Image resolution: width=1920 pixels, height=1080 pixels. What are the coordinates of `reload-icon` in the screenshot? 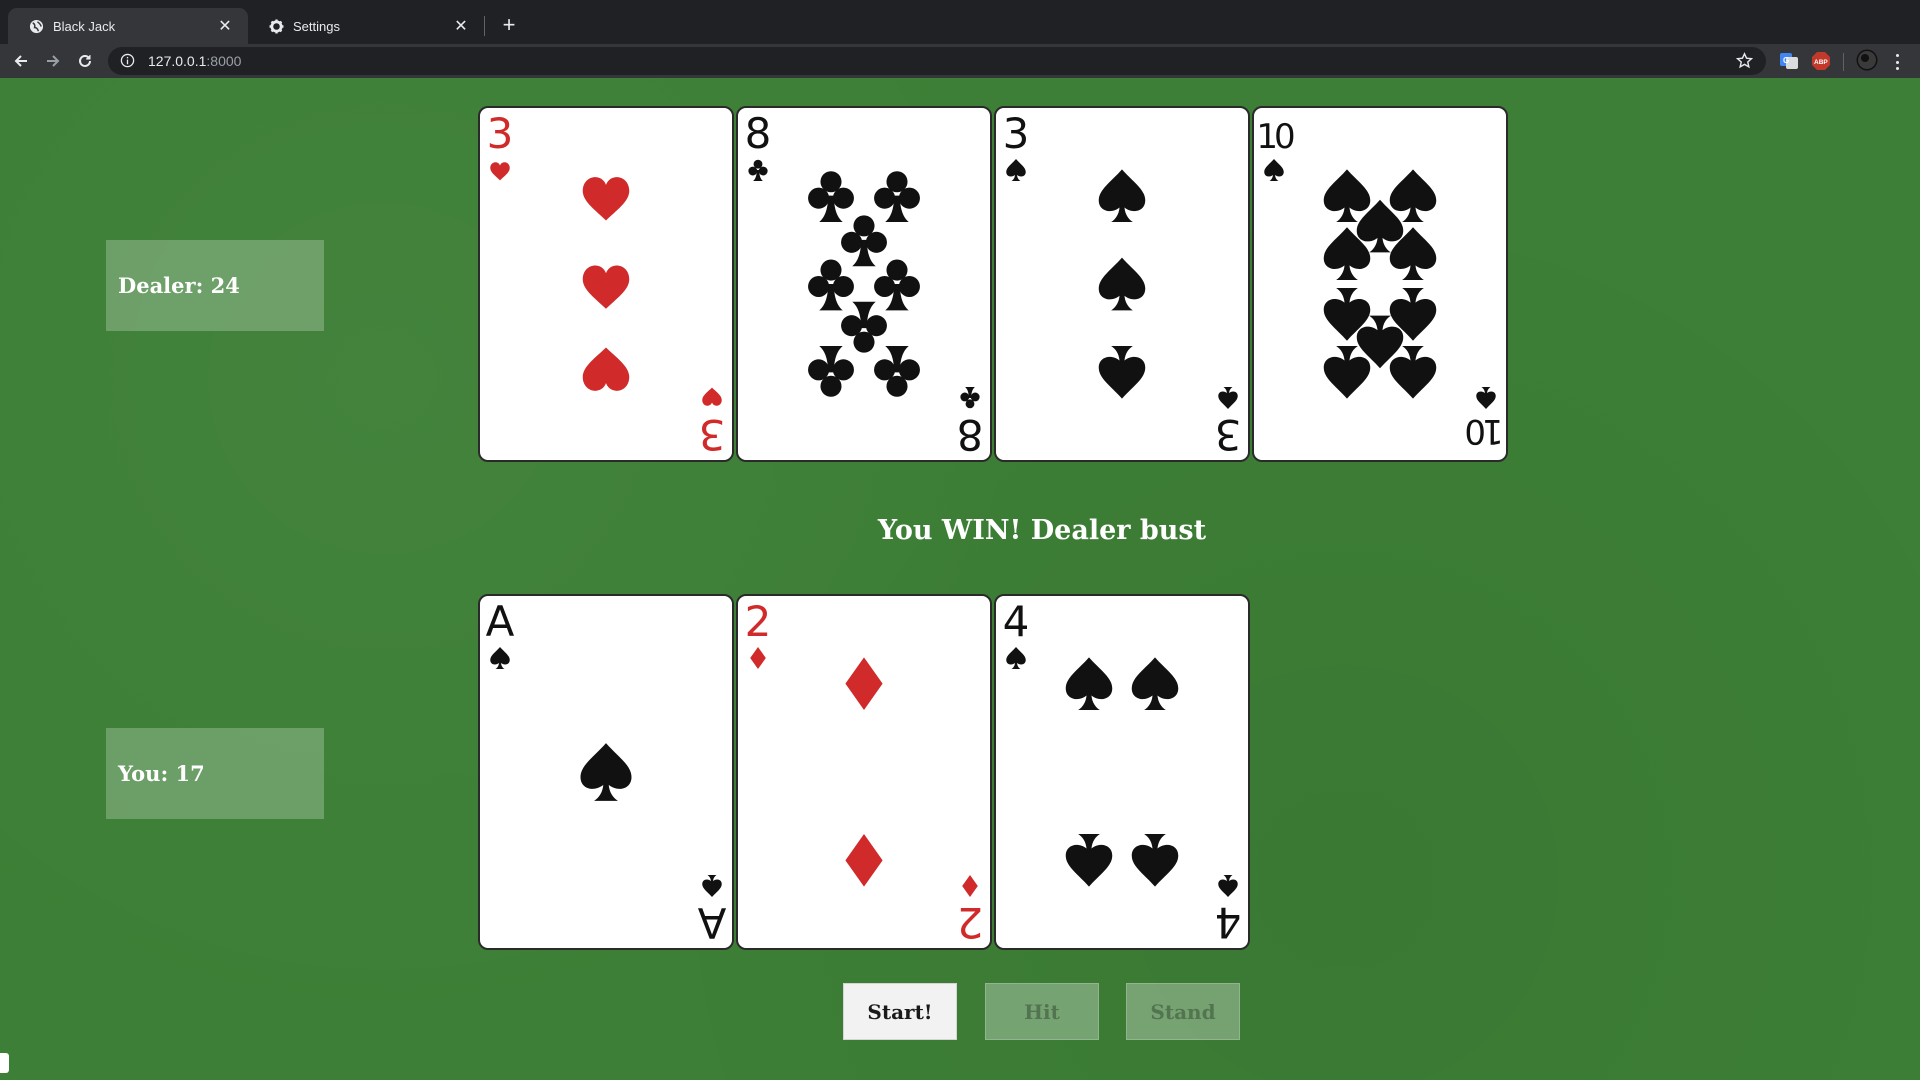 It's located at (85, 60).